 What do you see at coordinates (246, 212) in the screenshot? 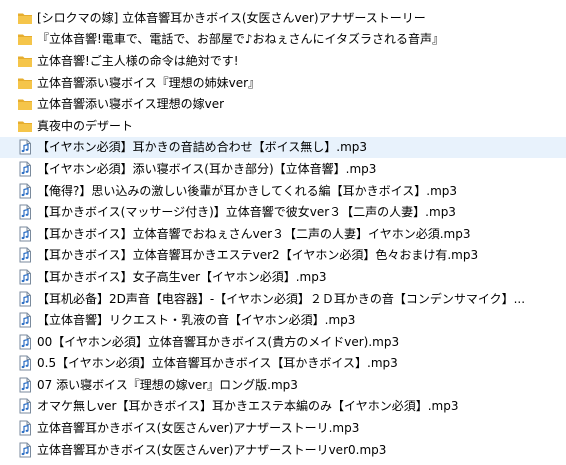
I see `item-name: 【耳かきボイス(マッサージ付き)】立体音響で彼女ver３【二声の人妻】.mp3` at bounding box center [246, 212].